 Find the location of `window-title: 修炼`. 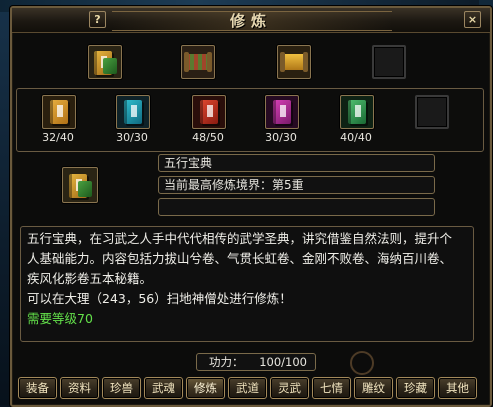

window-title: 修炼 is located at coordinates (250, 21).